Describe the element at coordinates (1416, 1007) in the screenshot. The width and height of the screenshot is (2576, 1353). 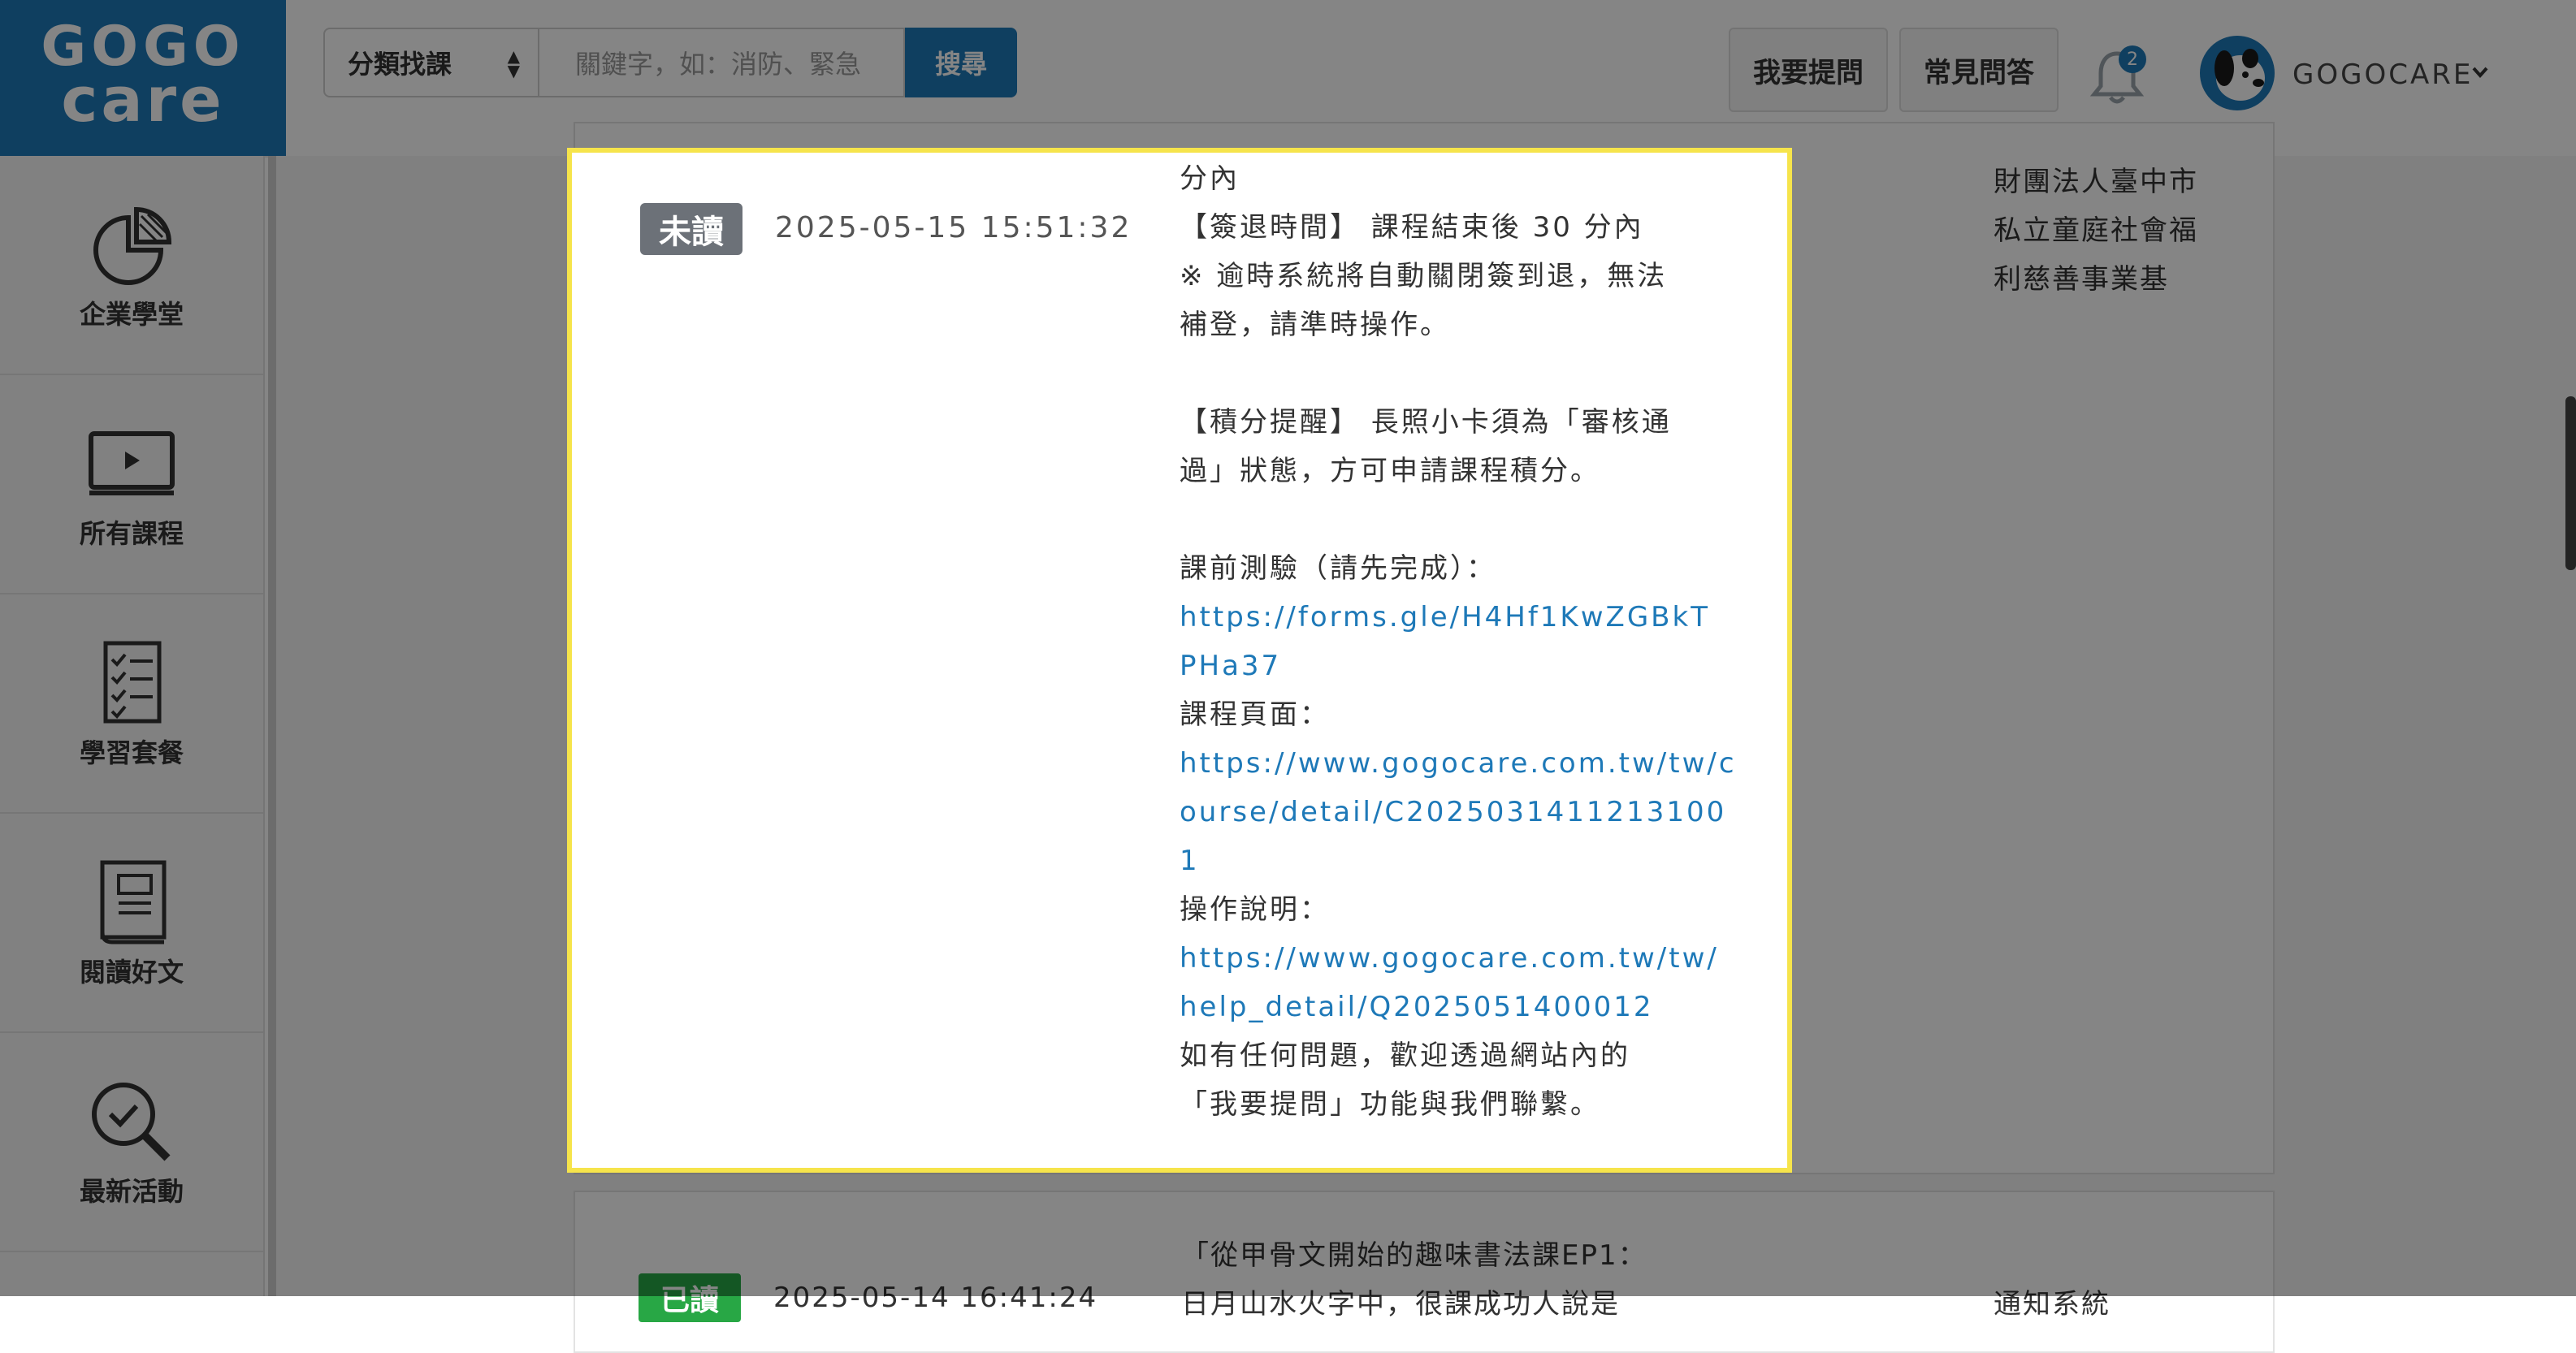
I see `message-link: help_detail/Q2025051400012` at that location.